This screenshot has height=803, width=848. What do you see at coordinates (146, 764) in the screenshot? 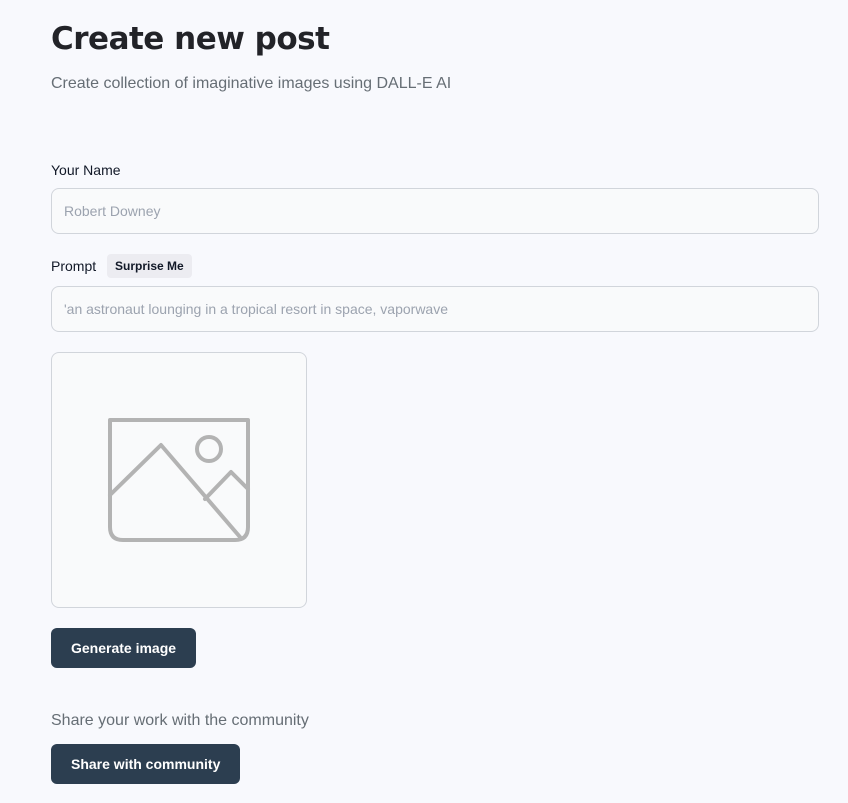
I see `share-community-button: Share with community` at bounding box center [146, 764].